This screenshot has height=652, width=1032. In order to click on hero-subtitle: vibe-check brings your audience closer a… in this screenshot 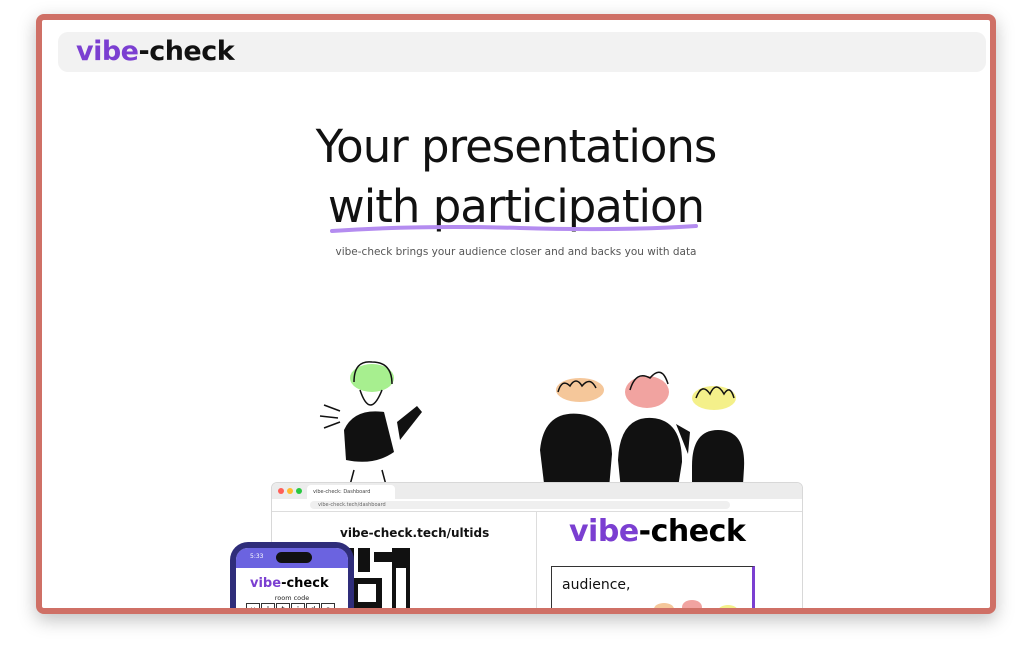, I will do `click(516, 252)`.